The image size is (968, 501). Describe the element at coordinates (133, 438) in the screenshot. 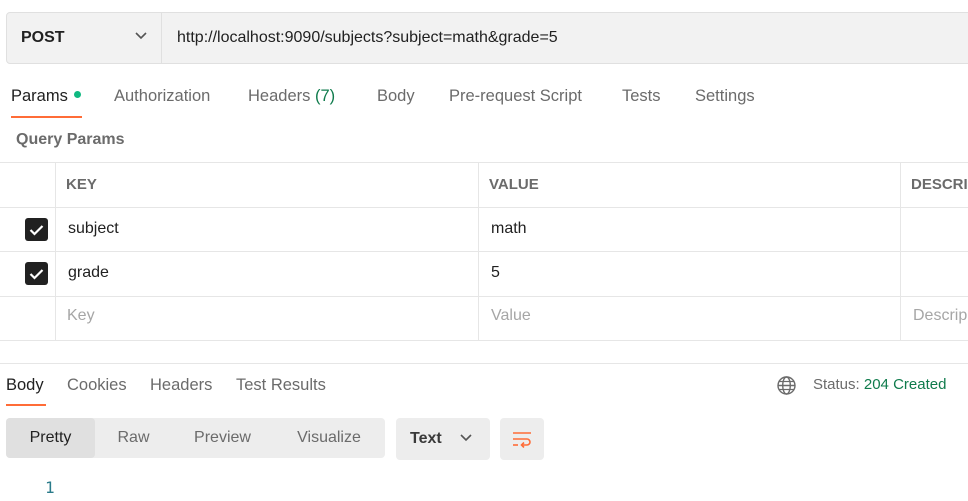

I see `view-raw-button: Raw` at that location.